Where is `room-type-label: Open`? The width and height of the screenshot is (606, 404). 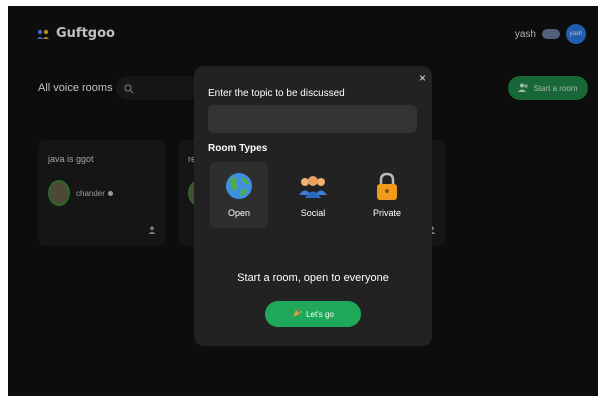 room-type-label: Open is located at coordinates (239, 213).